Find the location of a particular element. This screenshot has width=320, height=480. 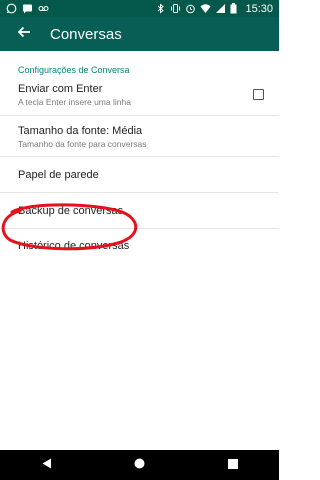

alarm-icon is located at coordinates (190, 8).